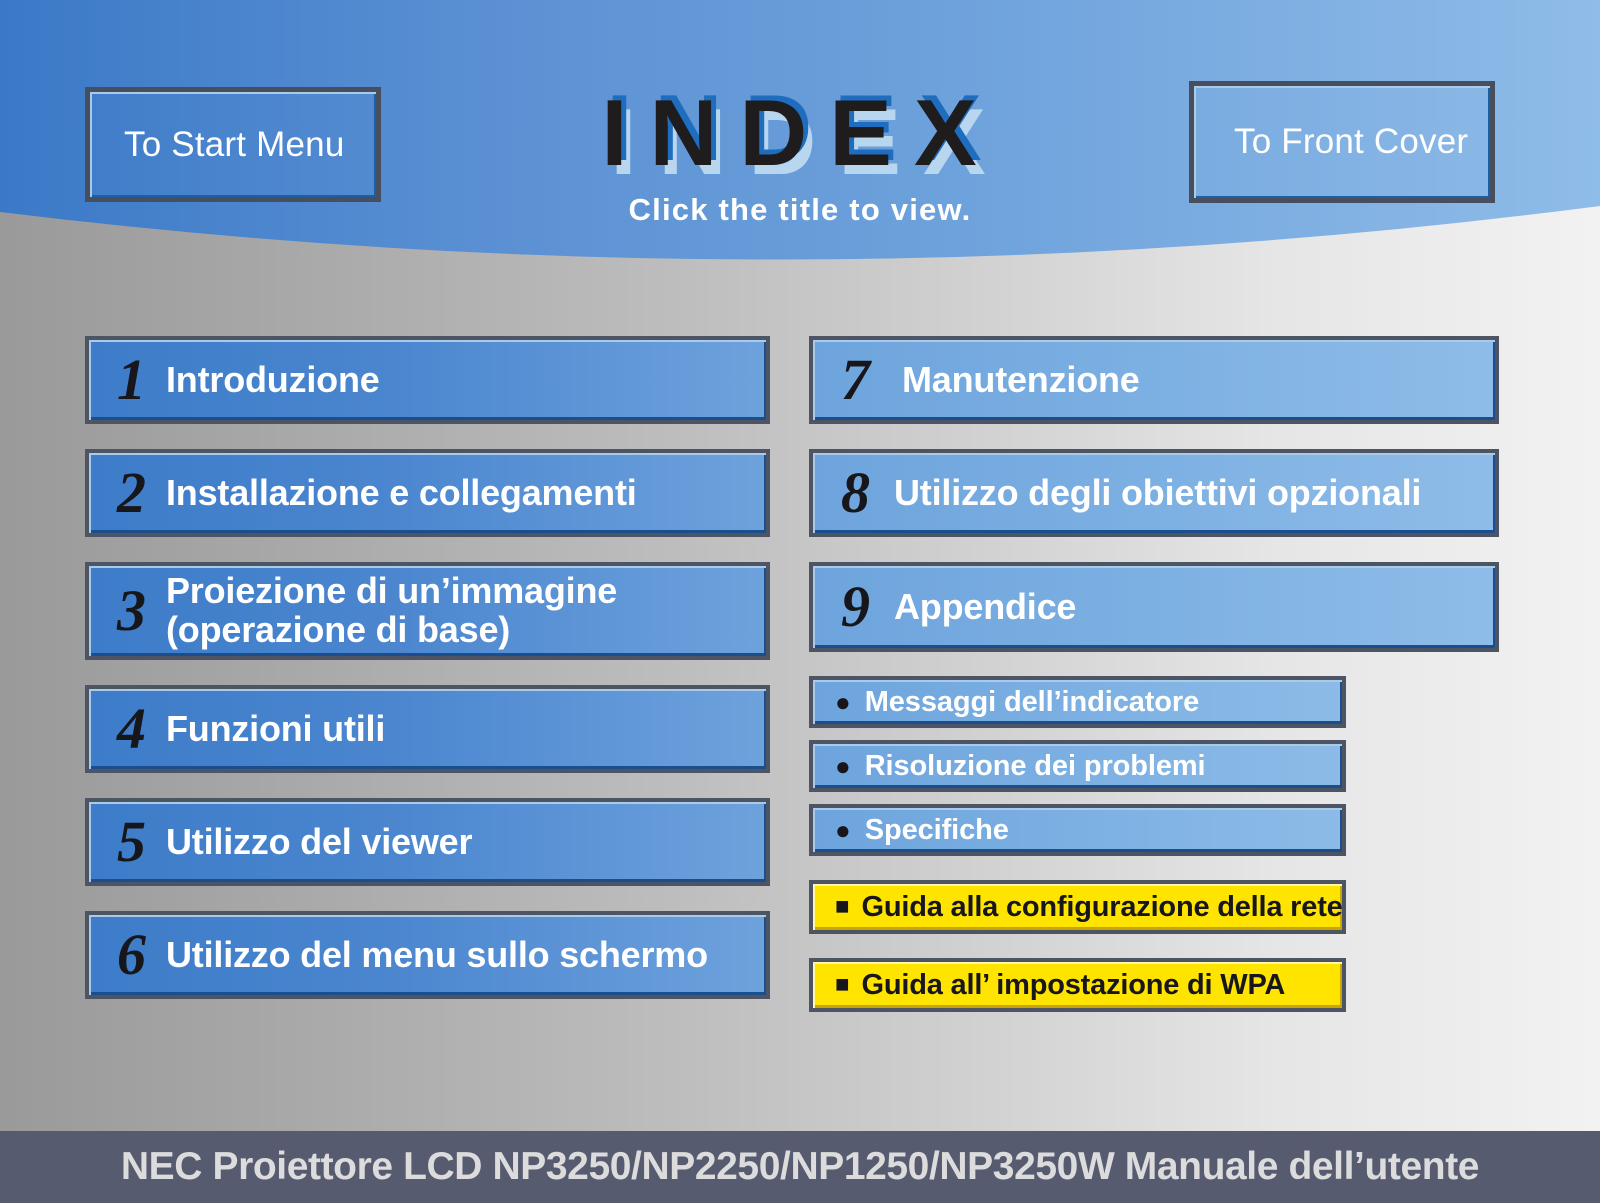  What do you see at coordinates (1035, 765) in the screenshot?
I see `sub-item-label: Risoluzione dei problemi` at bounding box center [1035, 765].